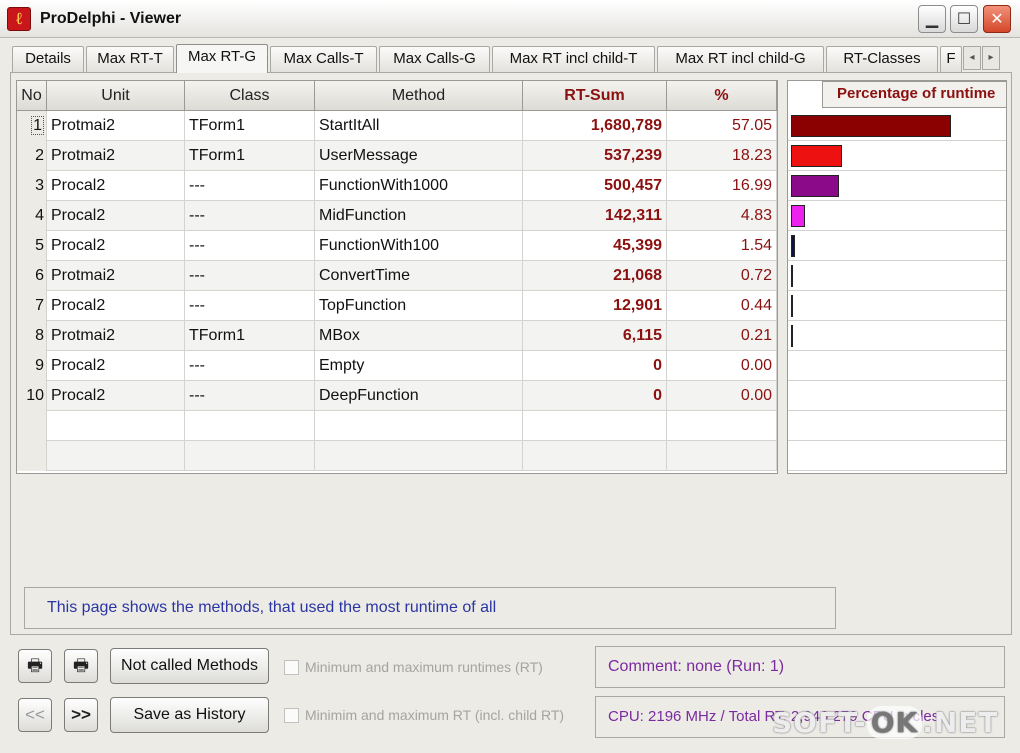 The height and width of the screenshot is (753, 1020). Describe the element at coordinates (32, 276) in the screenshot. I see `row-no: 6` at that location.